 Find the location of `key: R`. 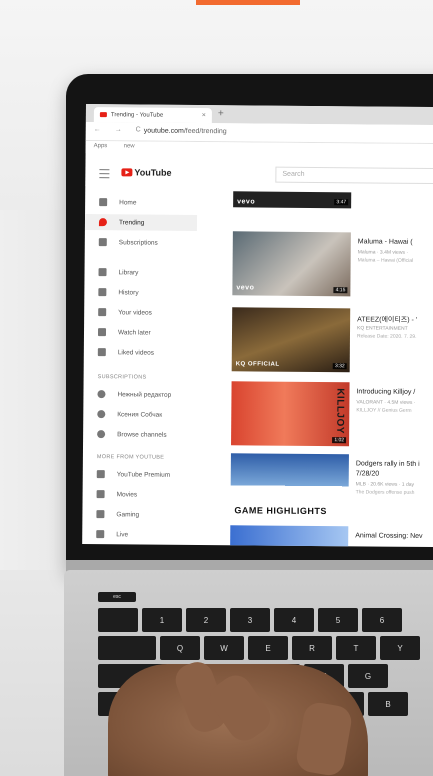

key: R is located at coordinates (312, 648).